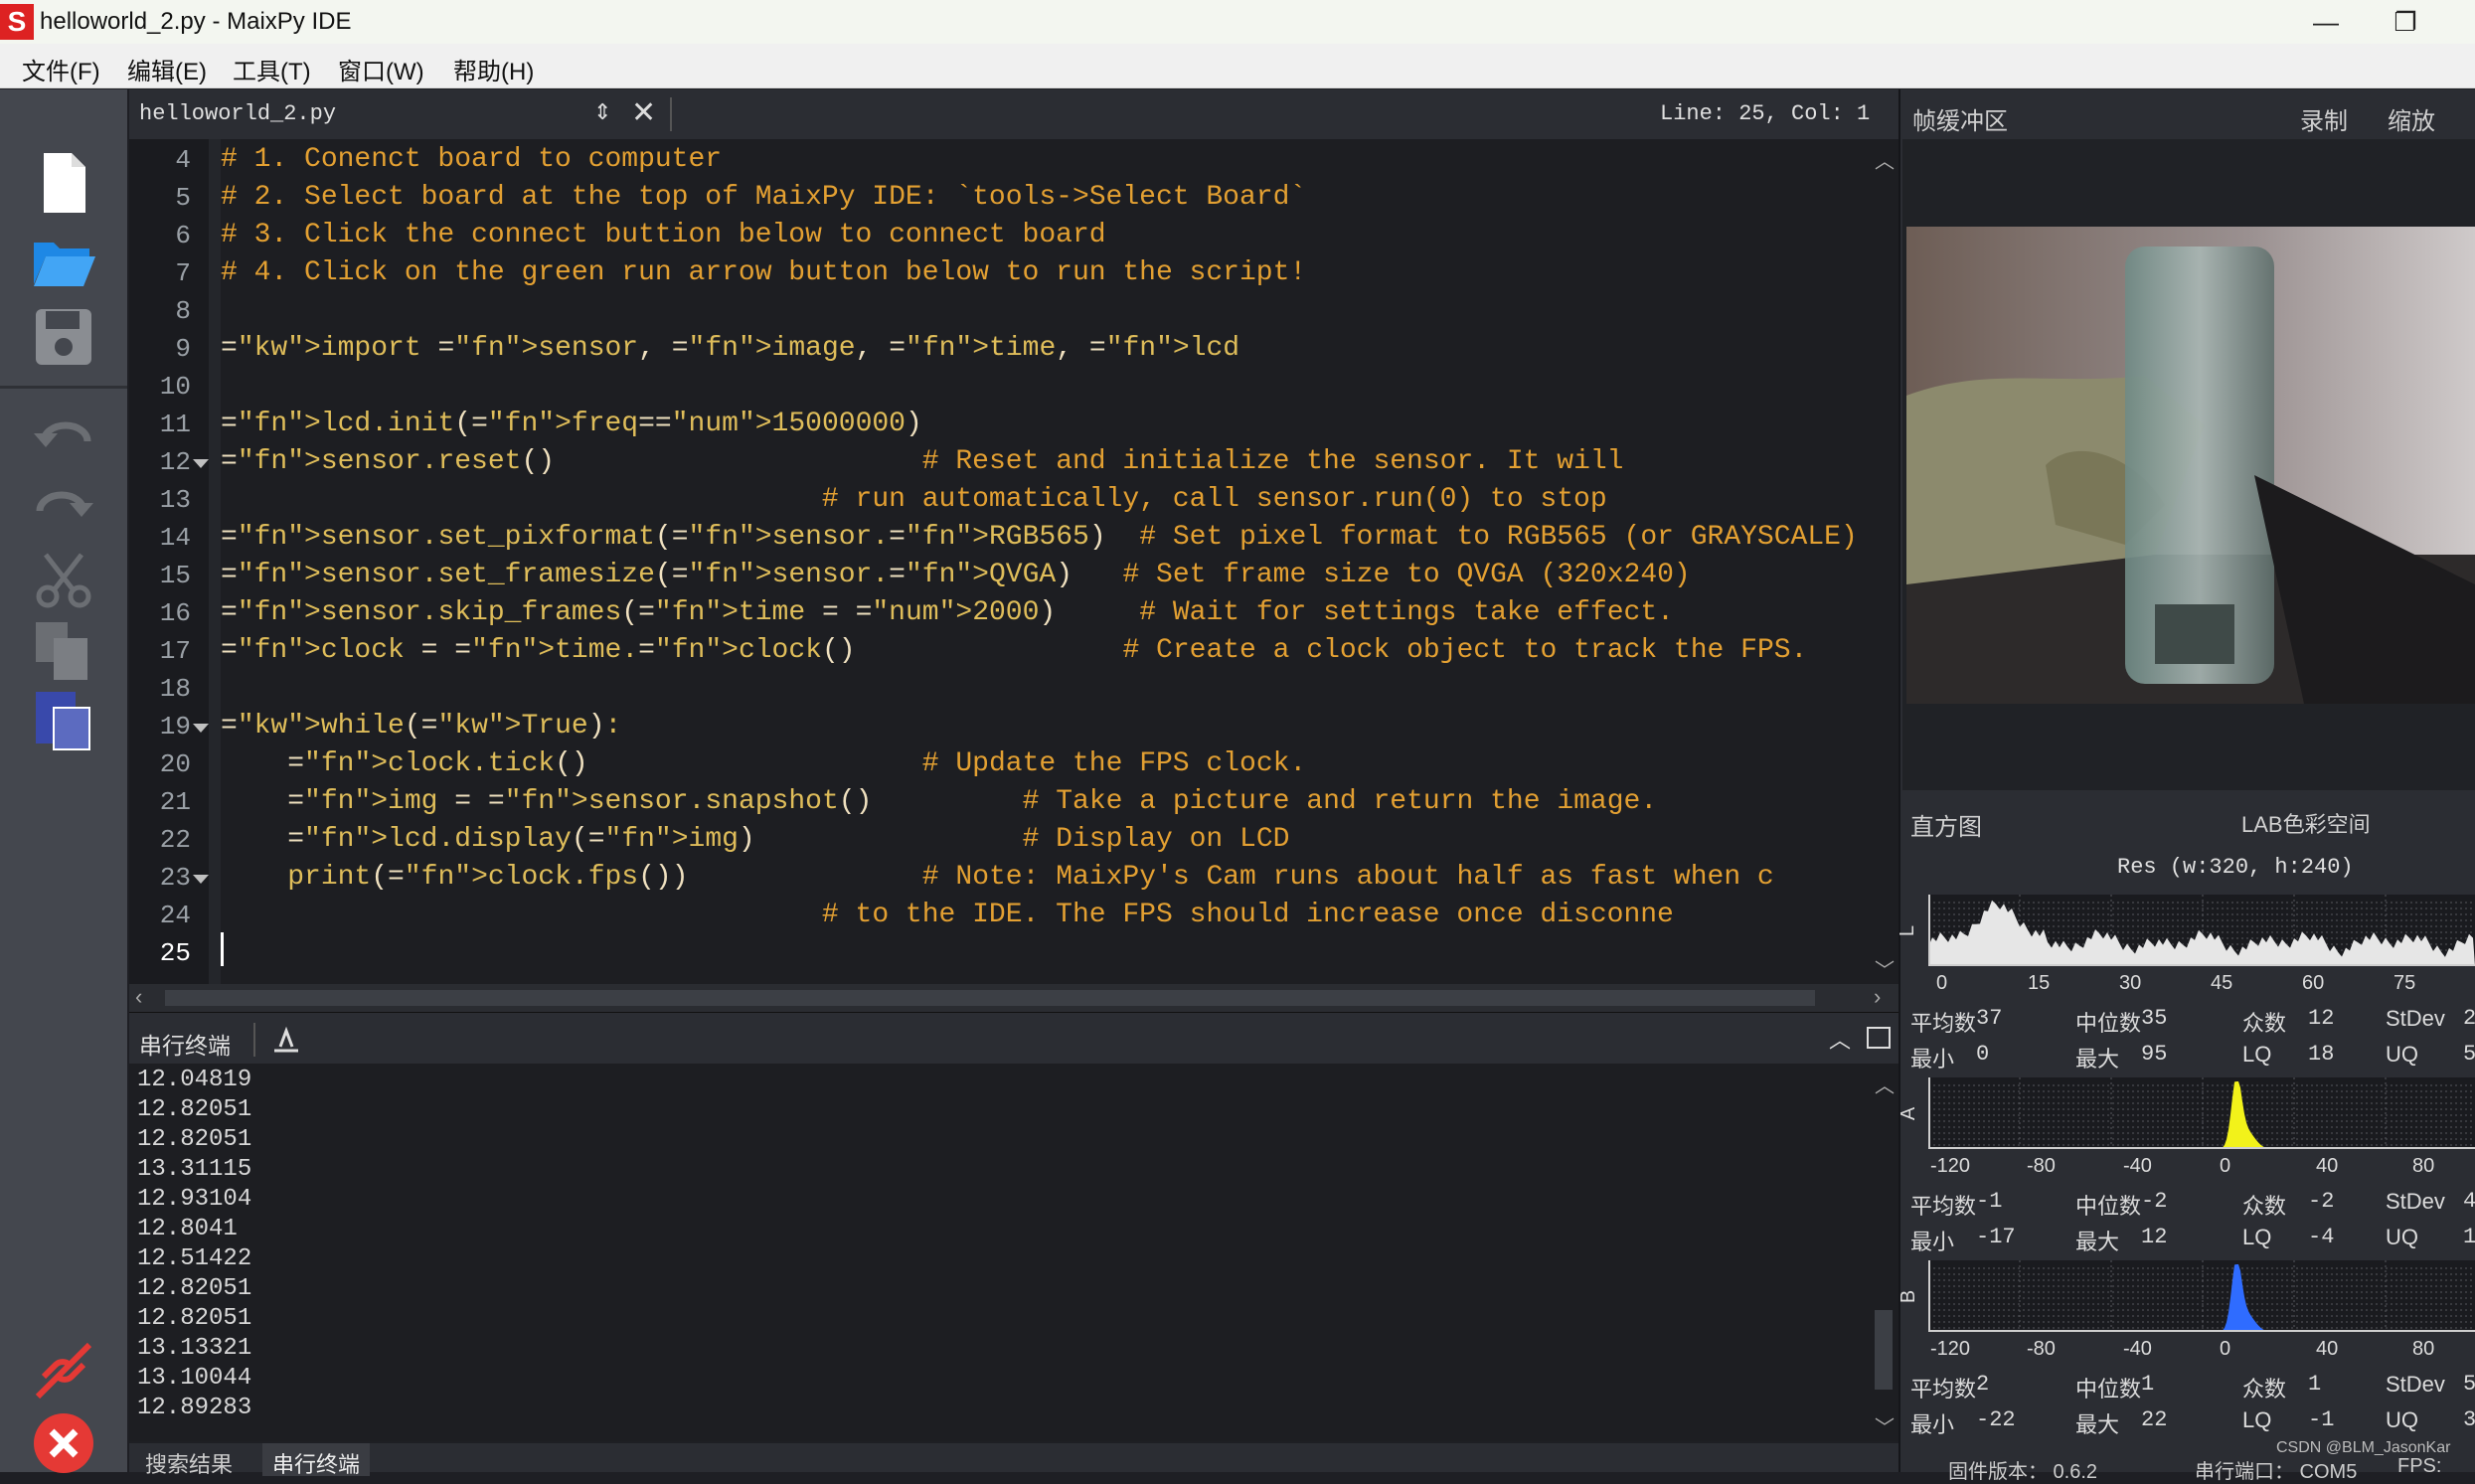  What do you see at coordinates (1884, 1350) in the screenshot?
I see `term-scroll-thumb` at bounding box center [1884, 1350].